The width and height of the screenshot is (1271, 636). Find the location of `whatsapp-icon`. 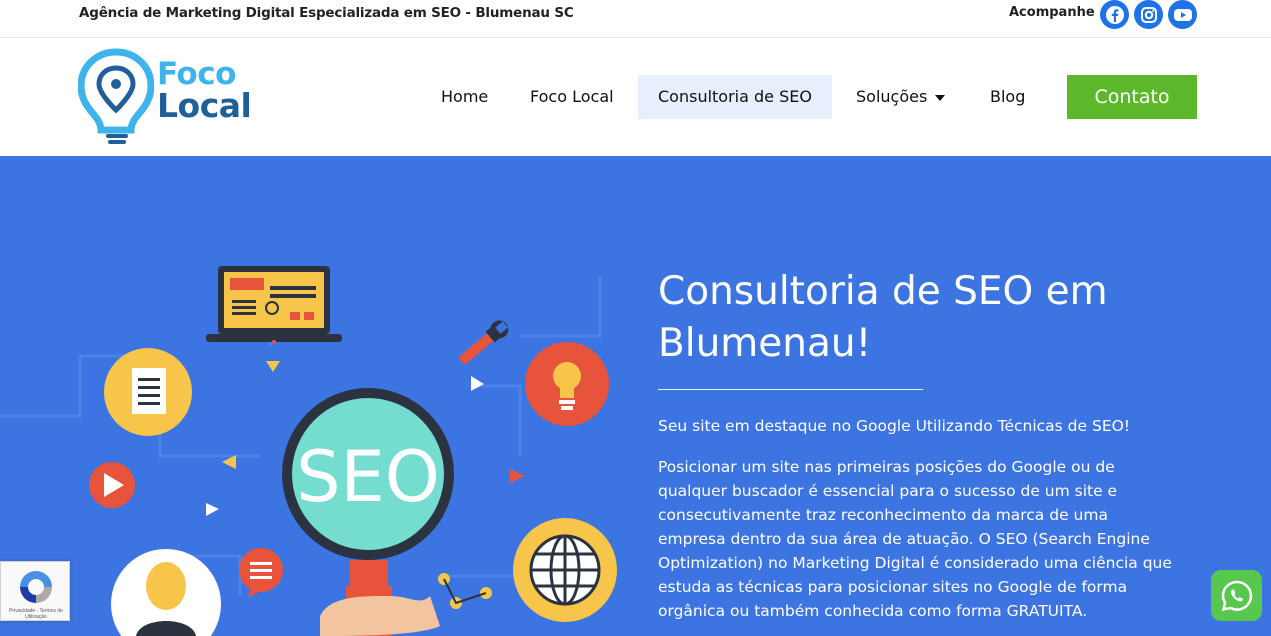

whatsapp-icon is located at coordinates (1236, 595).